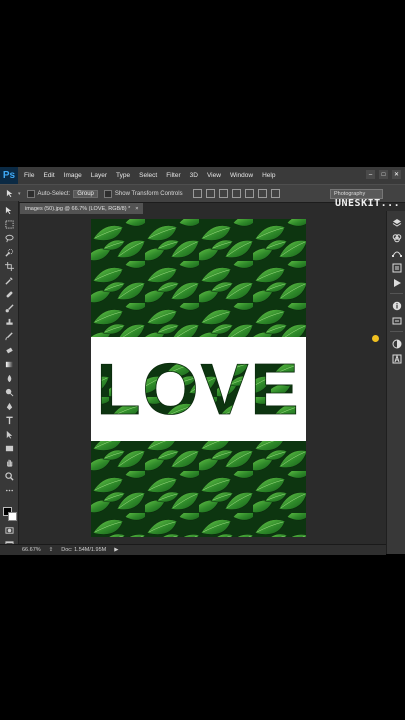 The height and width of the screenshot is (720, 405). I want to click on shape-tool, so click(9, 448).